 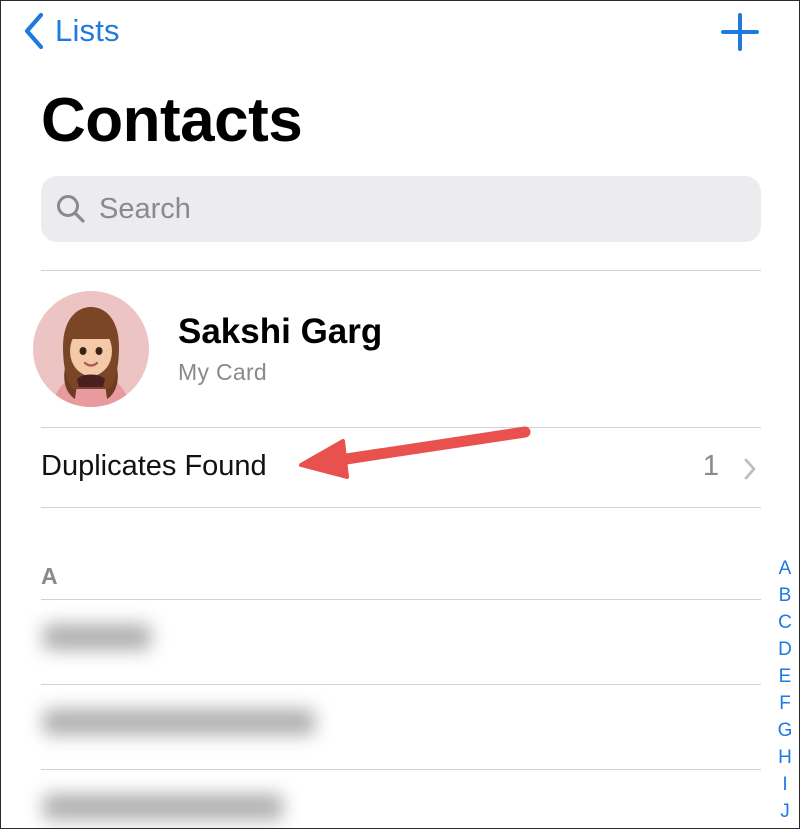 I want to click on index-letter-d: D, so click(x=785, y=649).